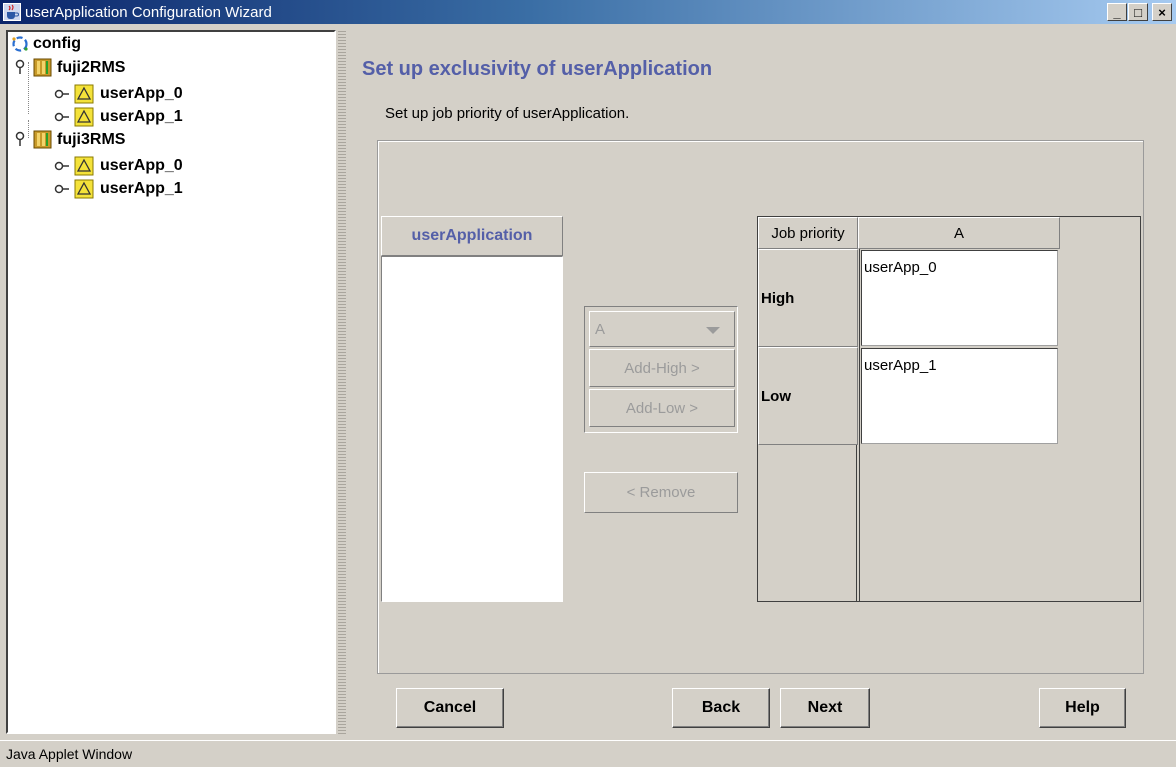 The image size is (1176, 767). I want to click on tree-root-config: config, so click(46, 44).